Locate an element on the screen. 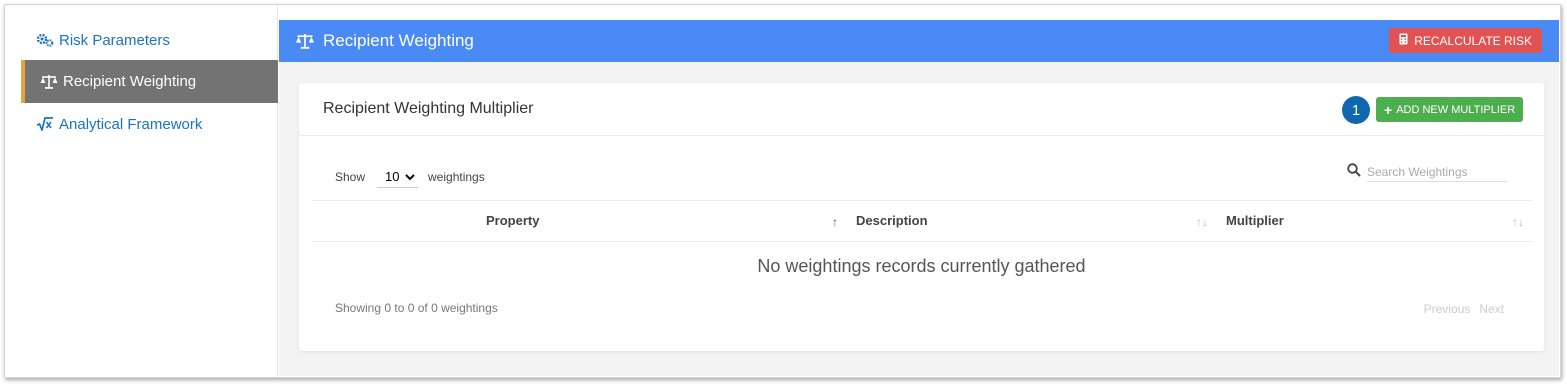 The width and height of the screenshot is (1567, 385). step-badge: 1 is located at coordinates (1356, 110).